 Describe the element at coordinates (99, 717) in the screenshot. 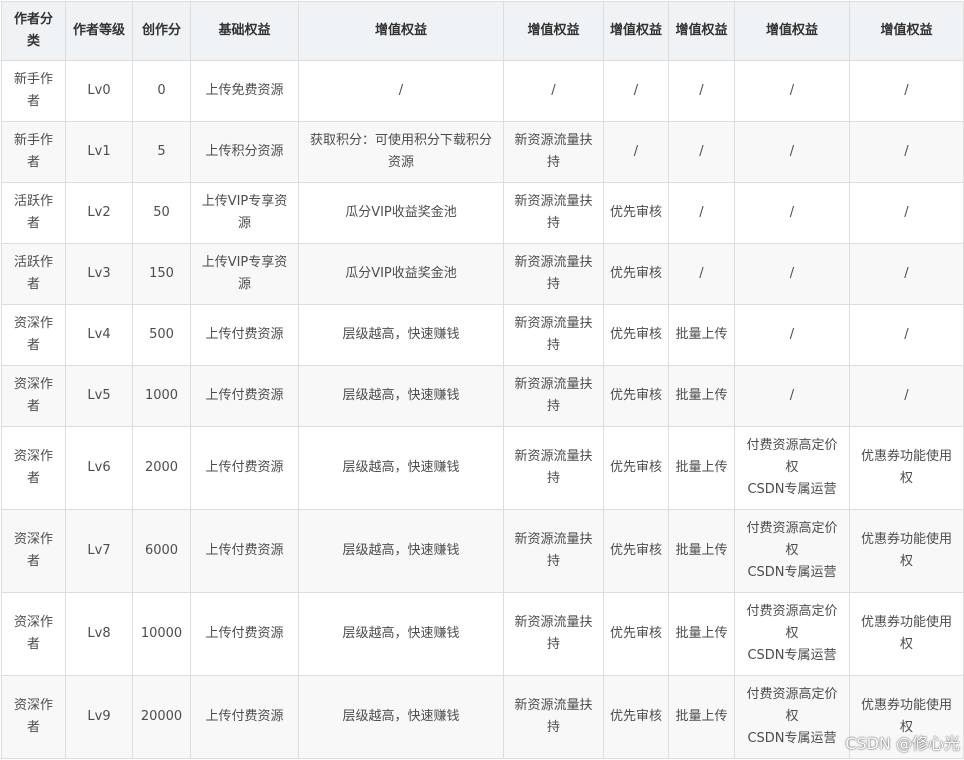

I see `author-level-cell: Lv9` at that location.